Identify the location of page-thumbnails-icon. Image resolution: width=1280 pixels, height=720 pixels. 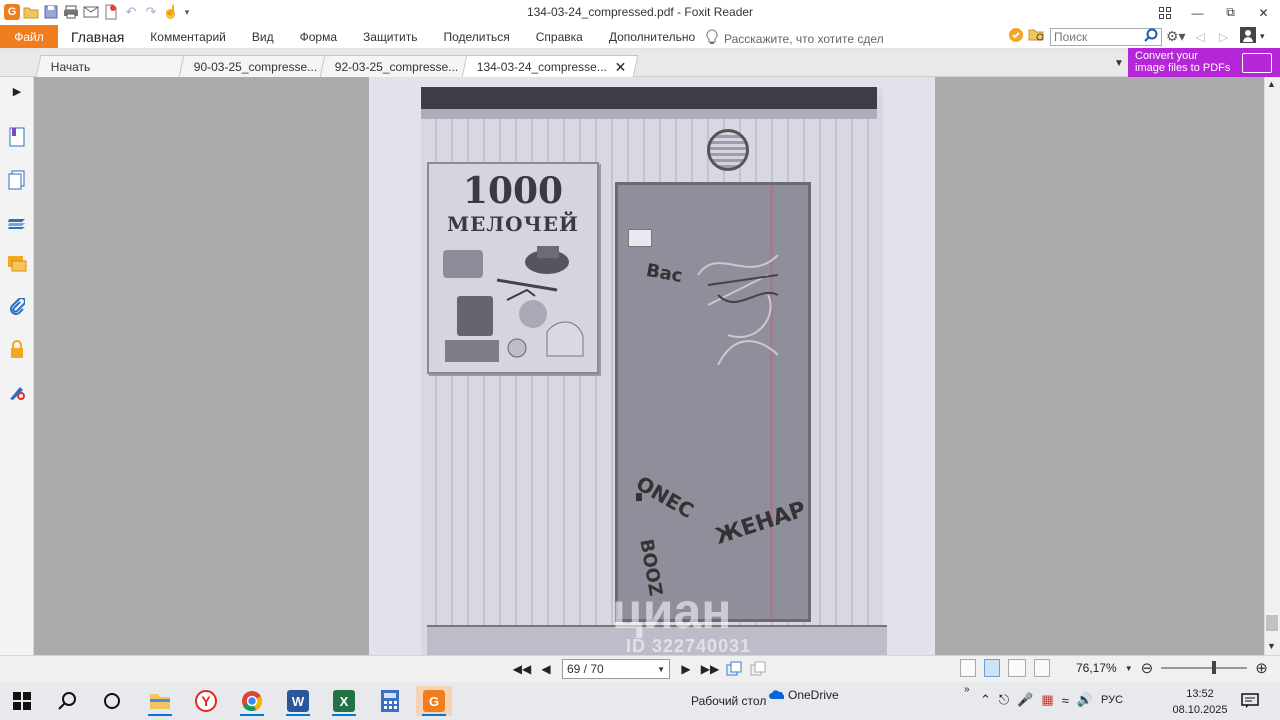
(17, 180).